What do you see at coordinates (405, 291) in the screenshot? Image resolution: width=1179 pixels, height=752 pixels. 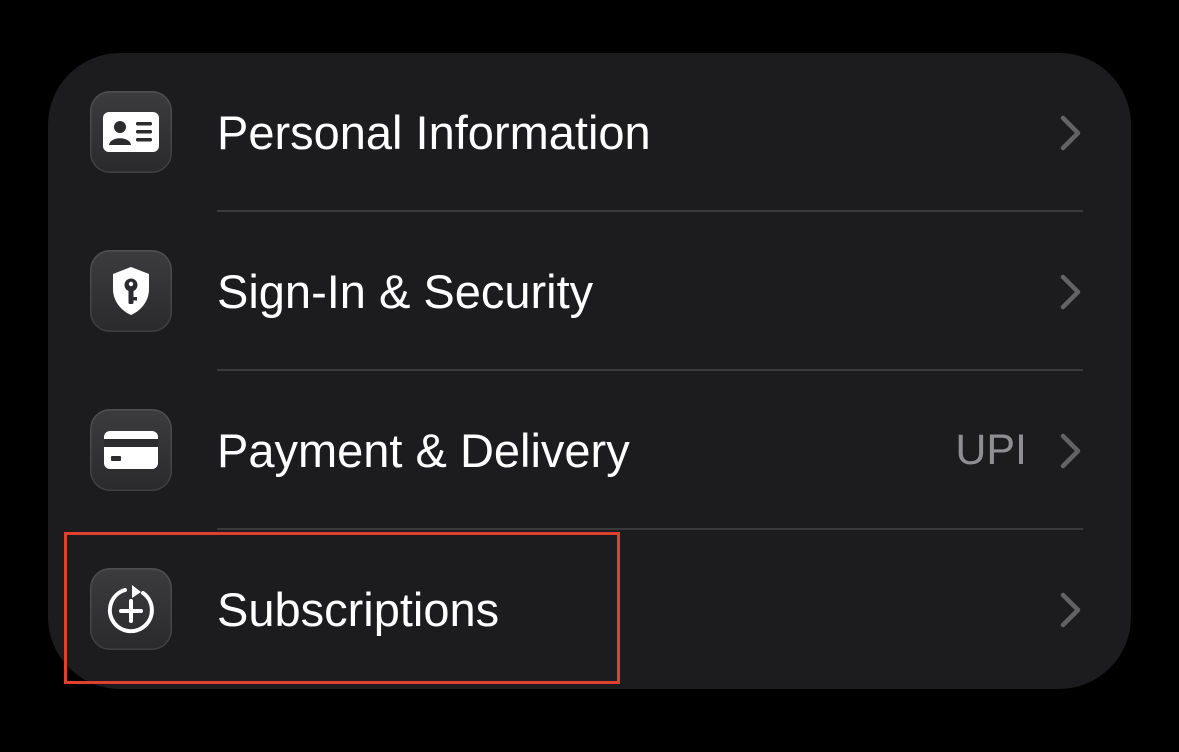 I see `row-label: Sign-In & Security` at bounding box center [405, 291].